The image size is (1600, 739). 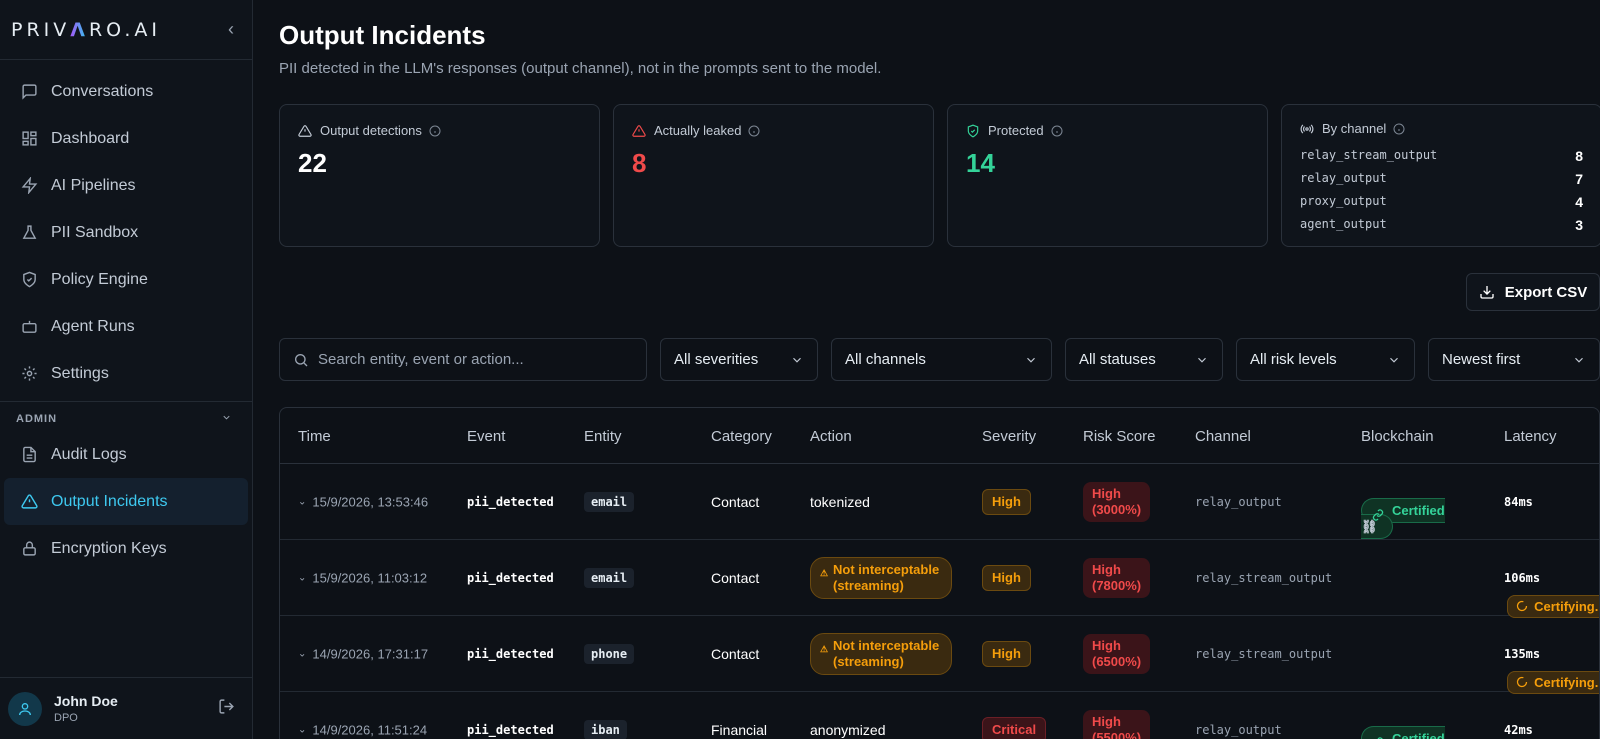 What do you see at coordinates (1325, 359) in the screenshot?
I see `risk-select: All risk levels` at bounding box center [1325, 359].